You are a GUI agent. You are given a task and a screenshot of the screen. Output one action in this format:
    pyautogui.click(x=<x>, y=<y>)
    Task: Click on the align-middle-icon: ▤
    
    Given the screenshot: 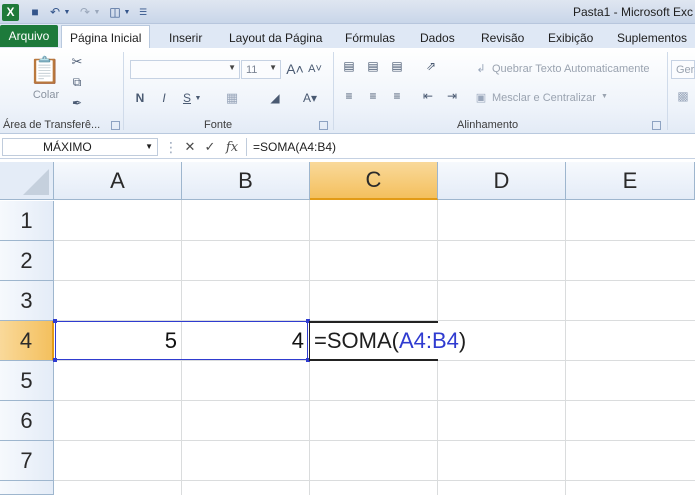 What is the action you would take?
    pyautogui.click(x=373, y=66)
    